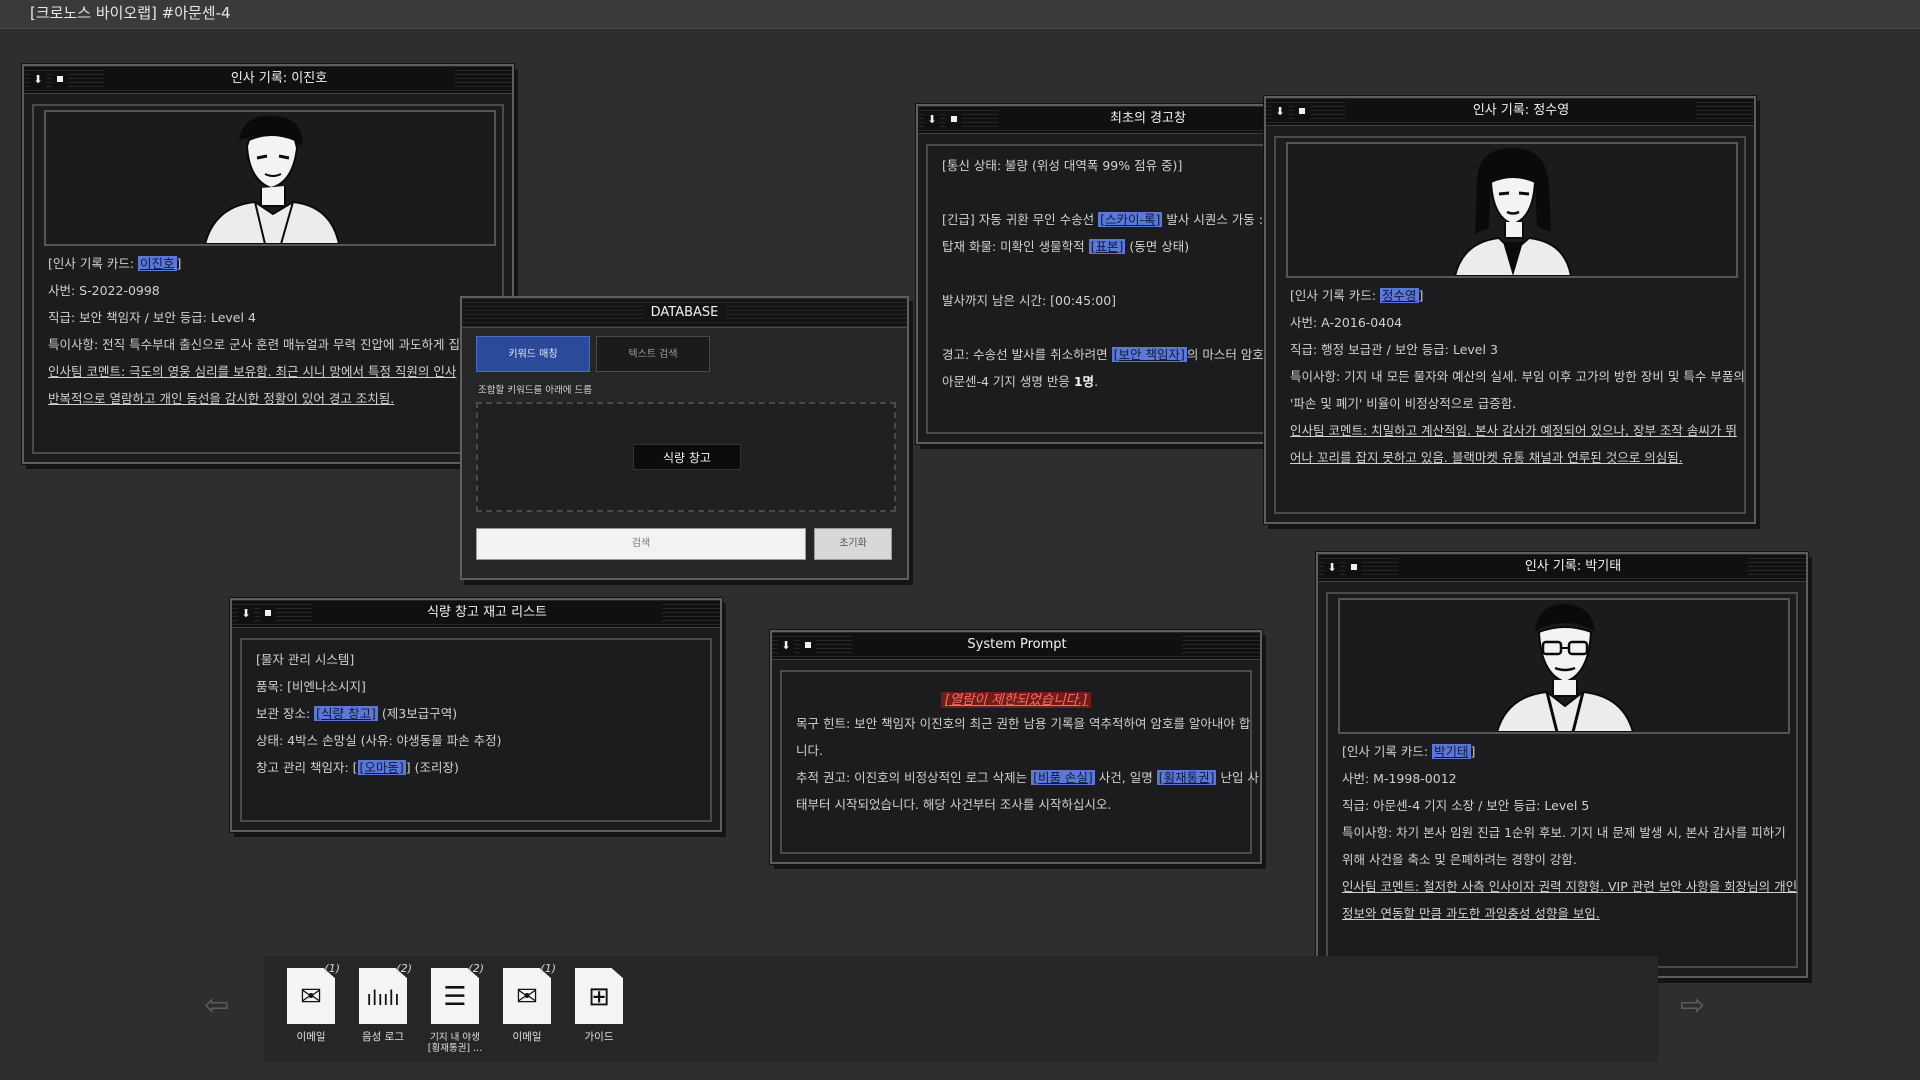 Image resolution: width=1920 pixels, height=1080 pixels. Describe the element at coordinates (1692, 1005) in the screenshot. I see `next-arrow-icon: ⇨` at that location.